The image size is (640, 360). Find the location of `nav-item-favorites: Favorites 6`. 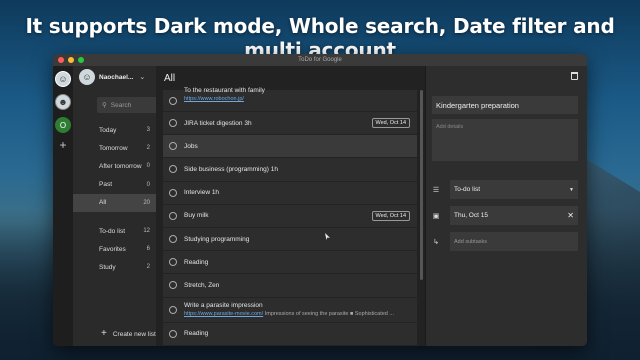

nav-item-favorites: Favorites 6 is located at coordinates (114, 249).